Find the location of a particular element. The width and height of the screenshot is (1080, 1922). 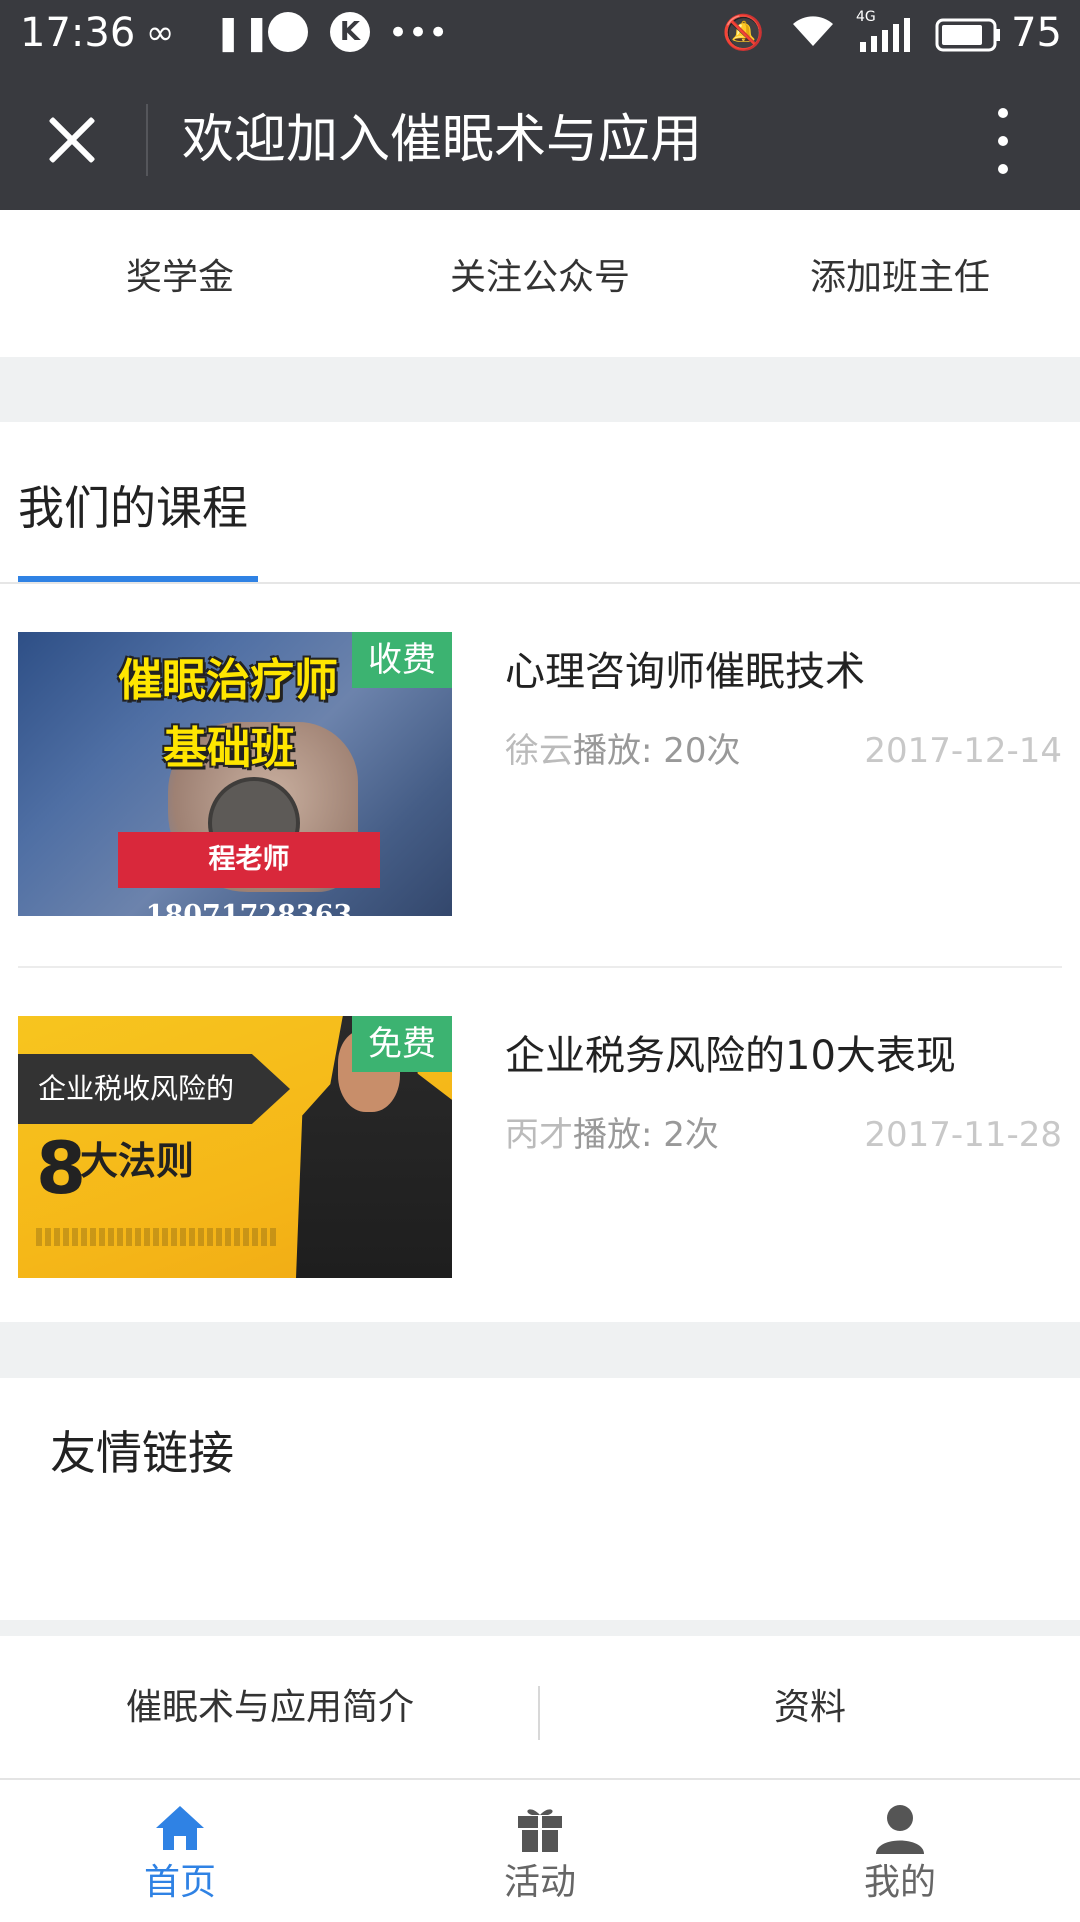

price-badge: 收费 is located at coordinates (402, 660).